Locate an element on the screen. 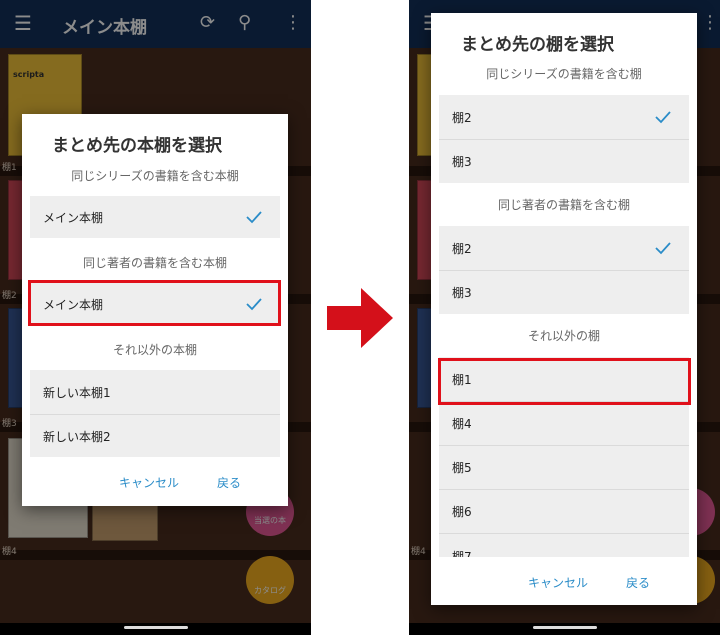  list-item-label: 棚4 is located at coordinates (462, 424).